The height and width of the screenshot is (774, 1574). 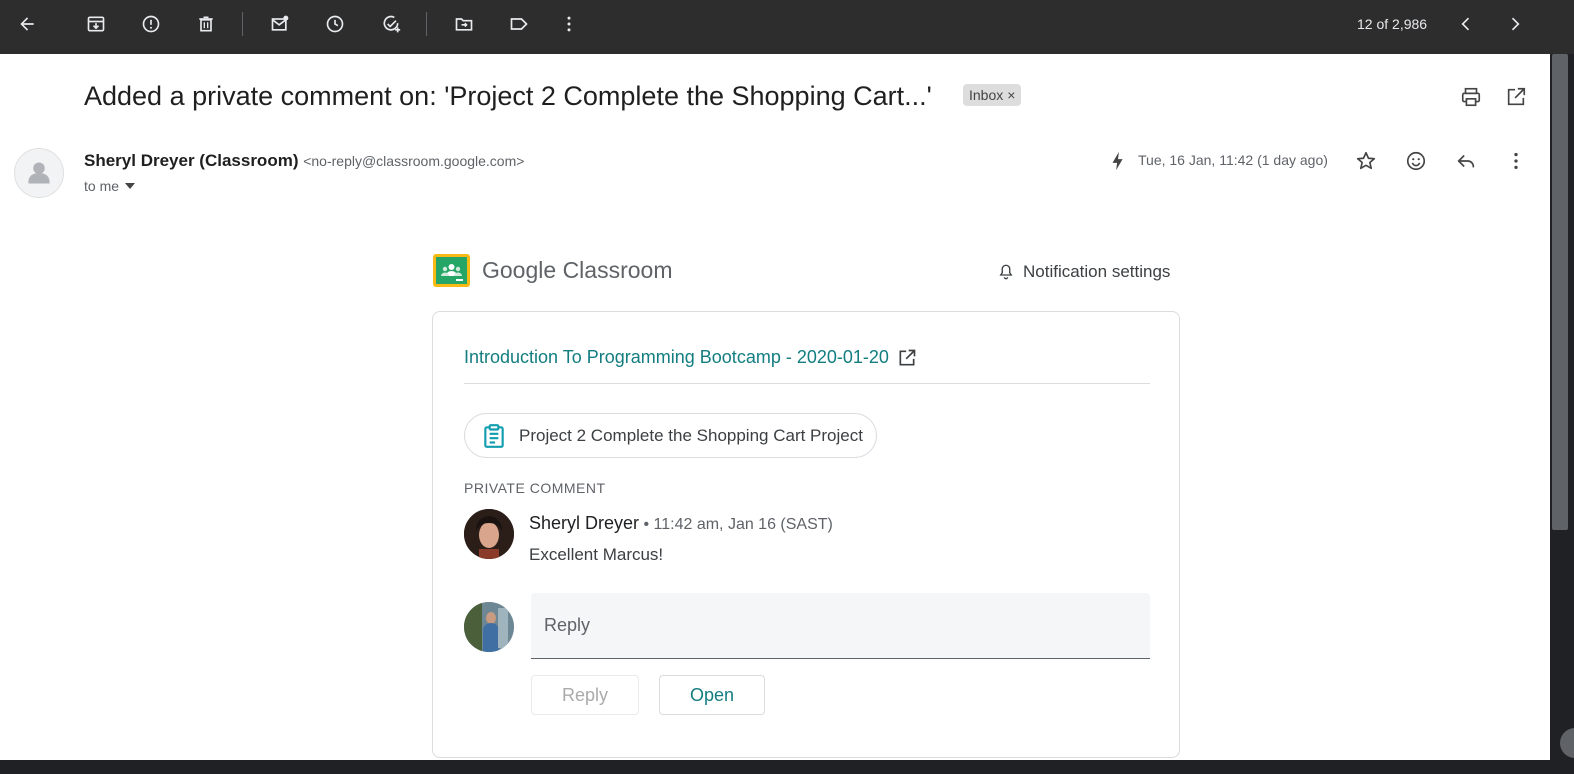 I want to click on emoji-reaction-icon, so click(x=1416, y=161).